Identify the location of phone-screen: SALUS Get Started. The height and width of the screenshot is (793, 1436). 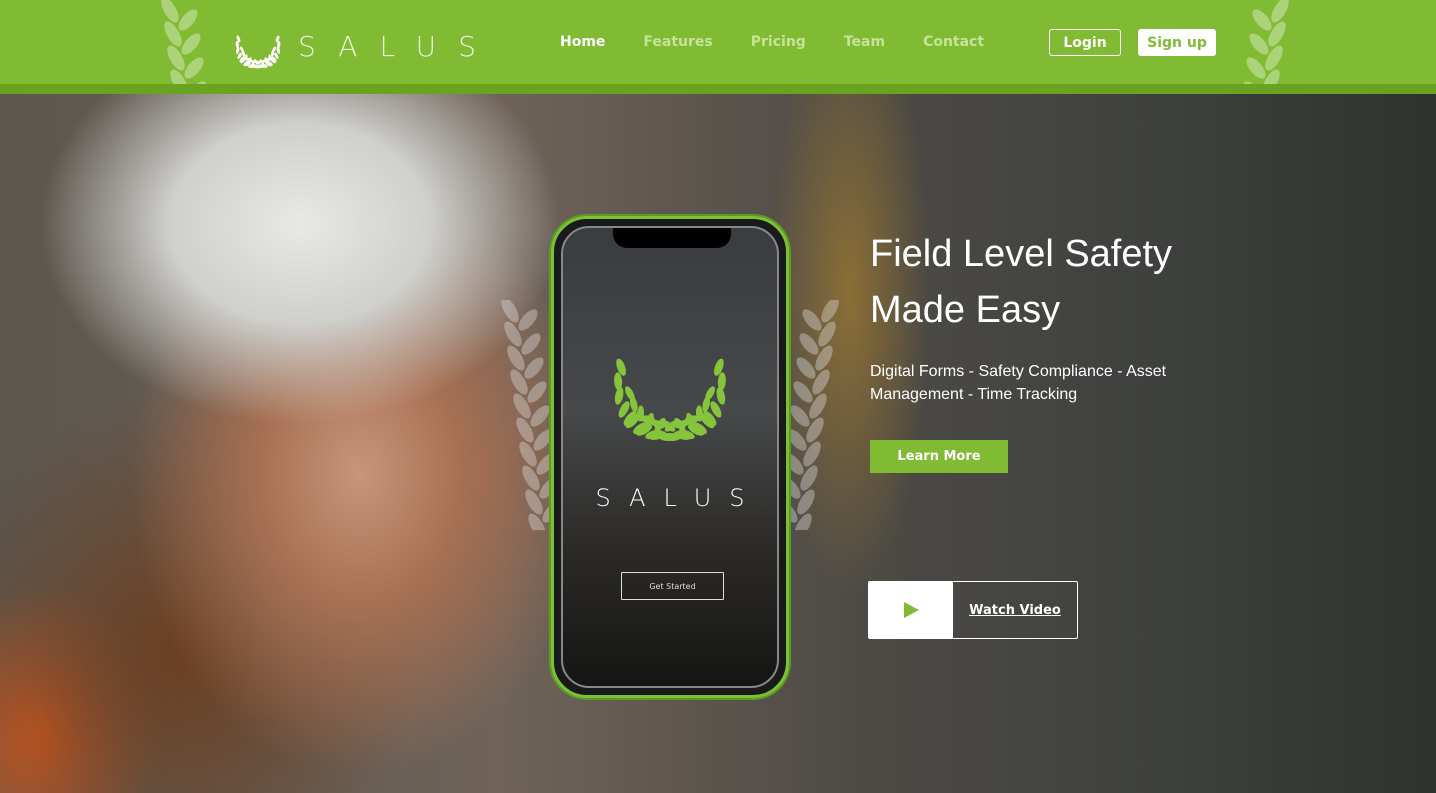
(670, 457).